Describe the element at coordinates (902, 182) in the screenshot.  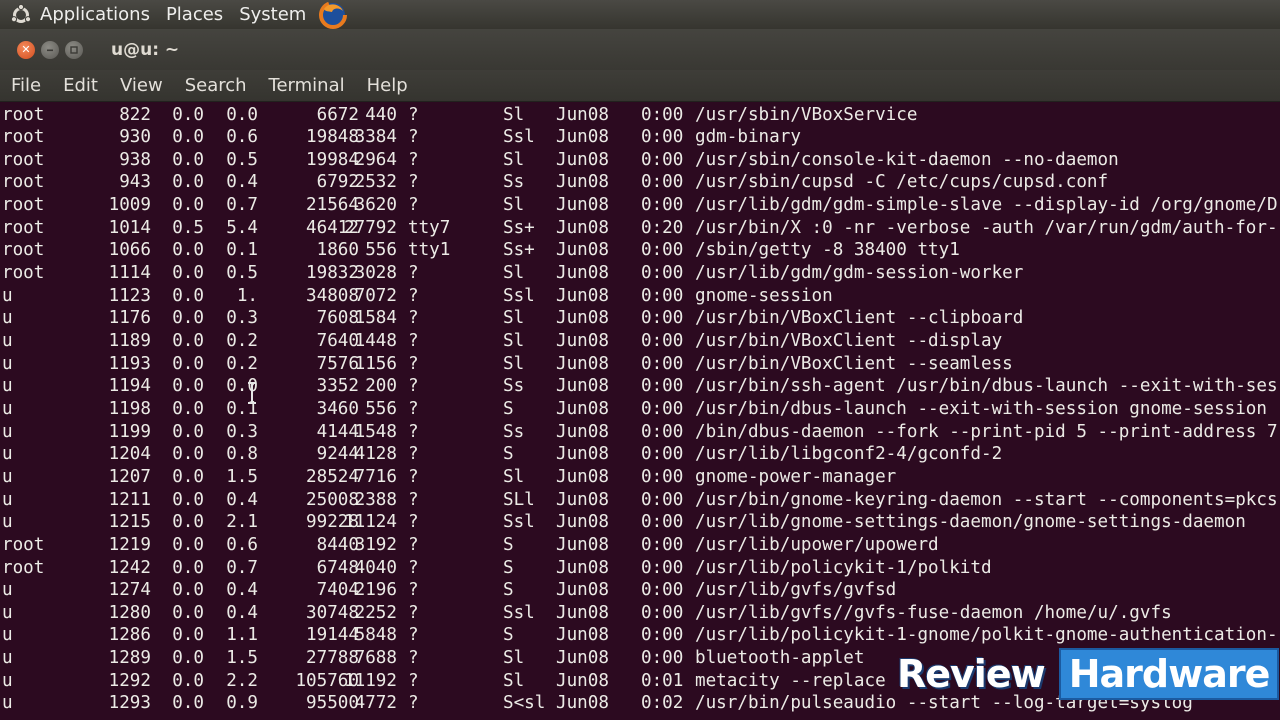
I see `process-cell: /usr/sbin/cupsd -C /etc/cups/cupsd.conf` at that location.